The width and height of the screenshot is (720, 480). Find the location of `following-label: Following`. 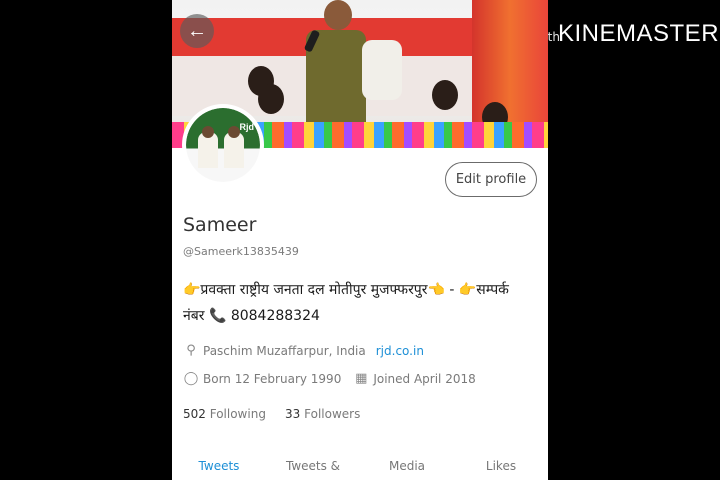

following-label: Following is located at coordinates (237, 414).